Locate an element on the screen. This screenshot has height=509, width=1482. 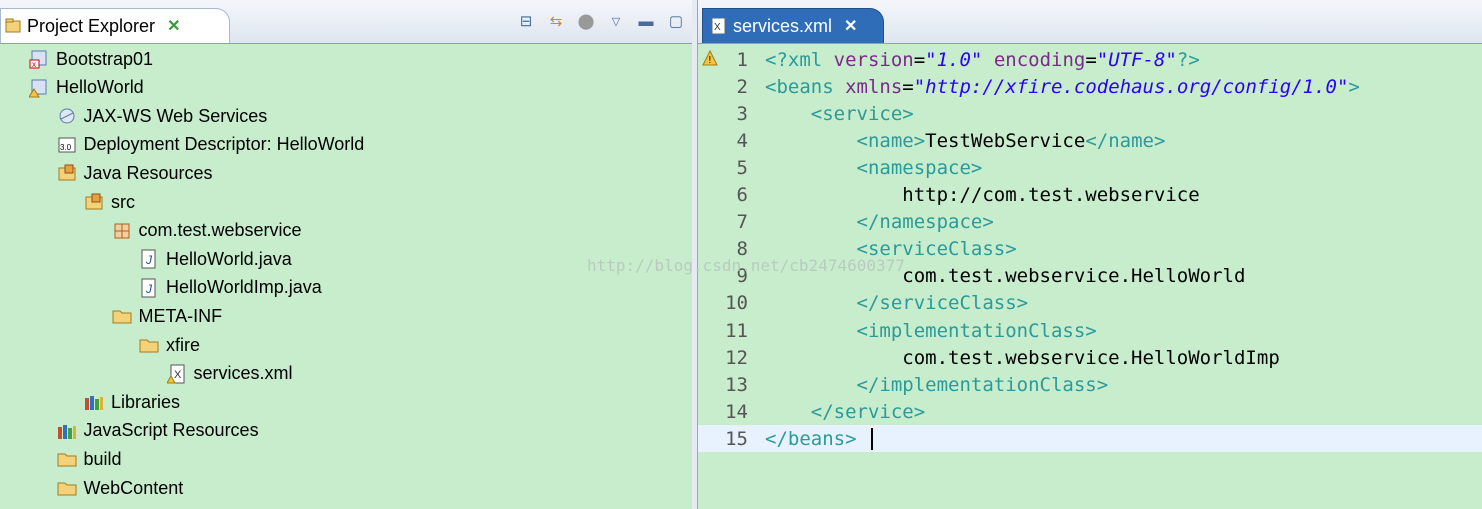
tree-item-label: JavaScript Resources is located at coordinates (171, 430).